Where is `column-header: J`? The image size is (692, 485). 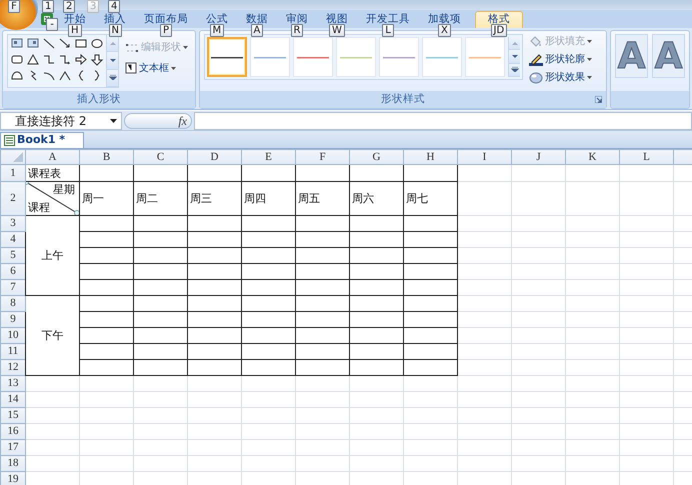 column-header: J is located at coordinates (539, 157).